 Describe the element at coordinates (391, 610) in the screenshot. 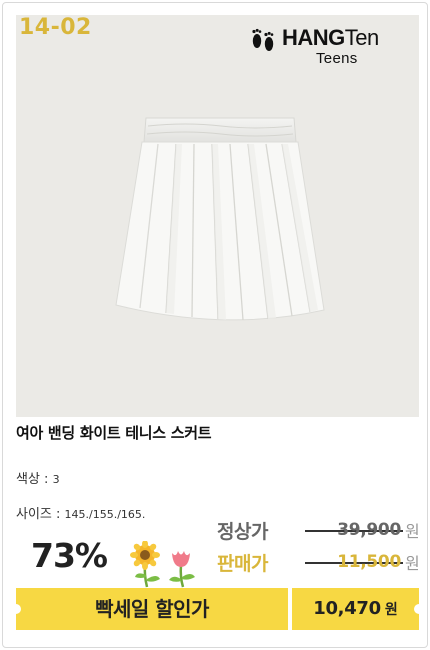

I see `final-price-unit: 원` at that location.